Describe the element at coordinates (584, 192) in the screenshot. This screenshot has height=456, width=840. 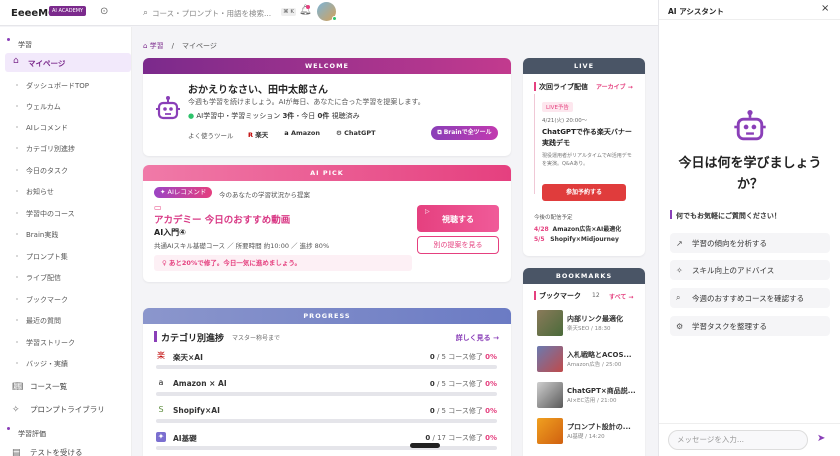
I see `join-live-button: 参加予約する` at that location.